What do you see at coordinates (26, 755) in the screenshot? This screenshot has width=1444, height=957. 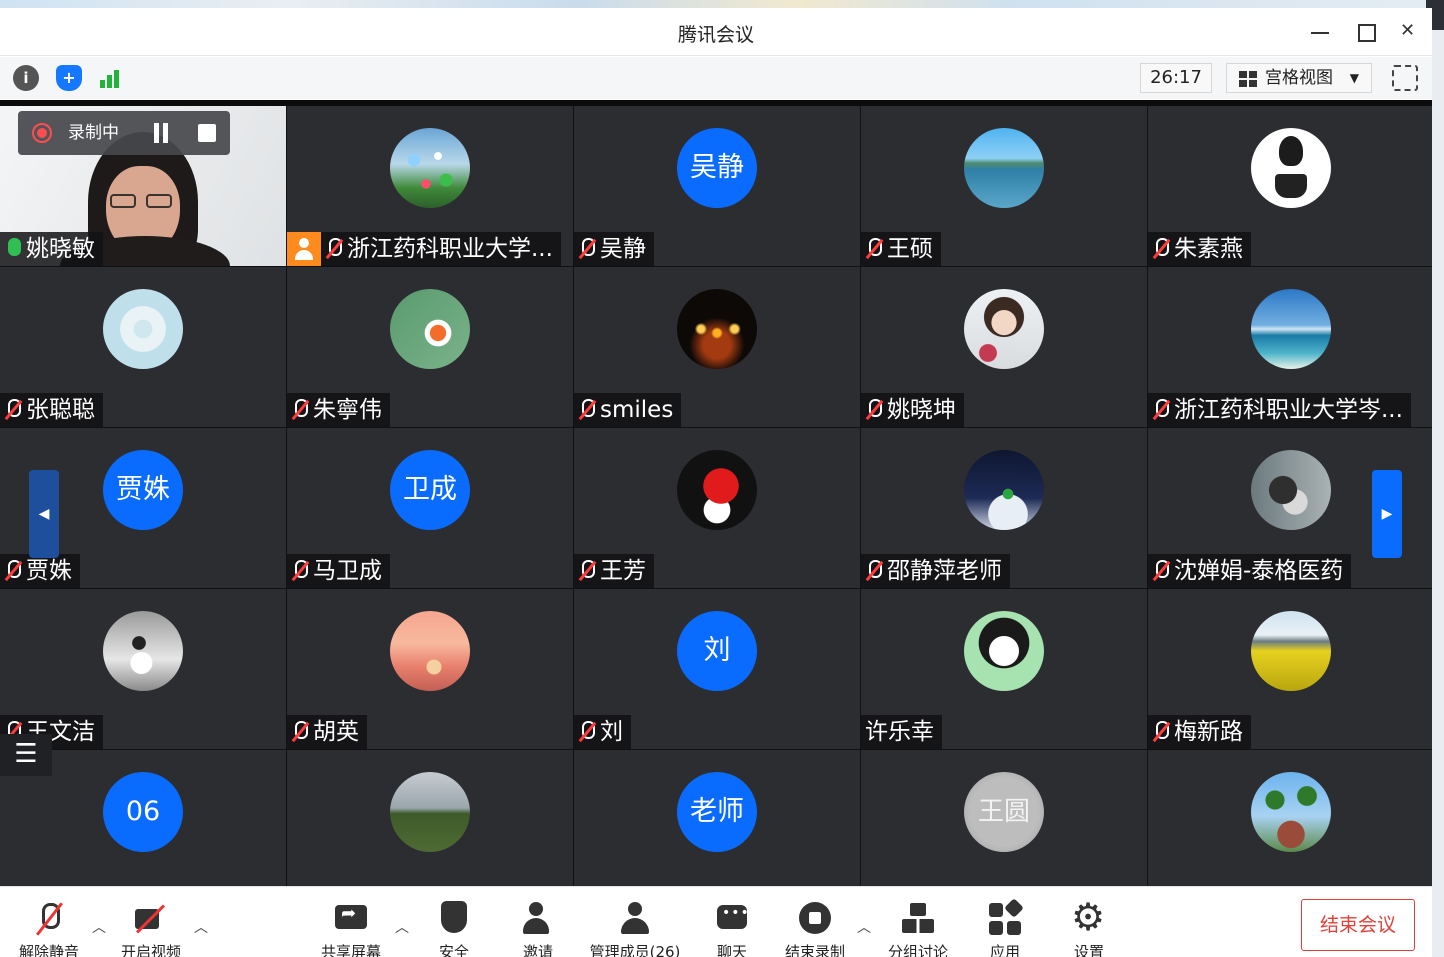 I see `member-list-icon: ☰` at bounding box center [26, 755].